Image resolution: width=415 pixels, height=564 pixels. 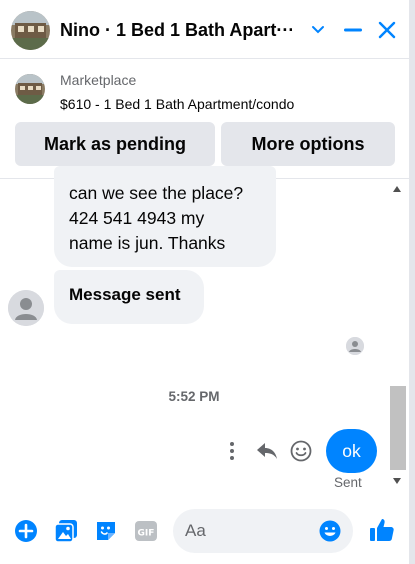 I want to click on svg-text: GIF, so click(x=146, y=534).